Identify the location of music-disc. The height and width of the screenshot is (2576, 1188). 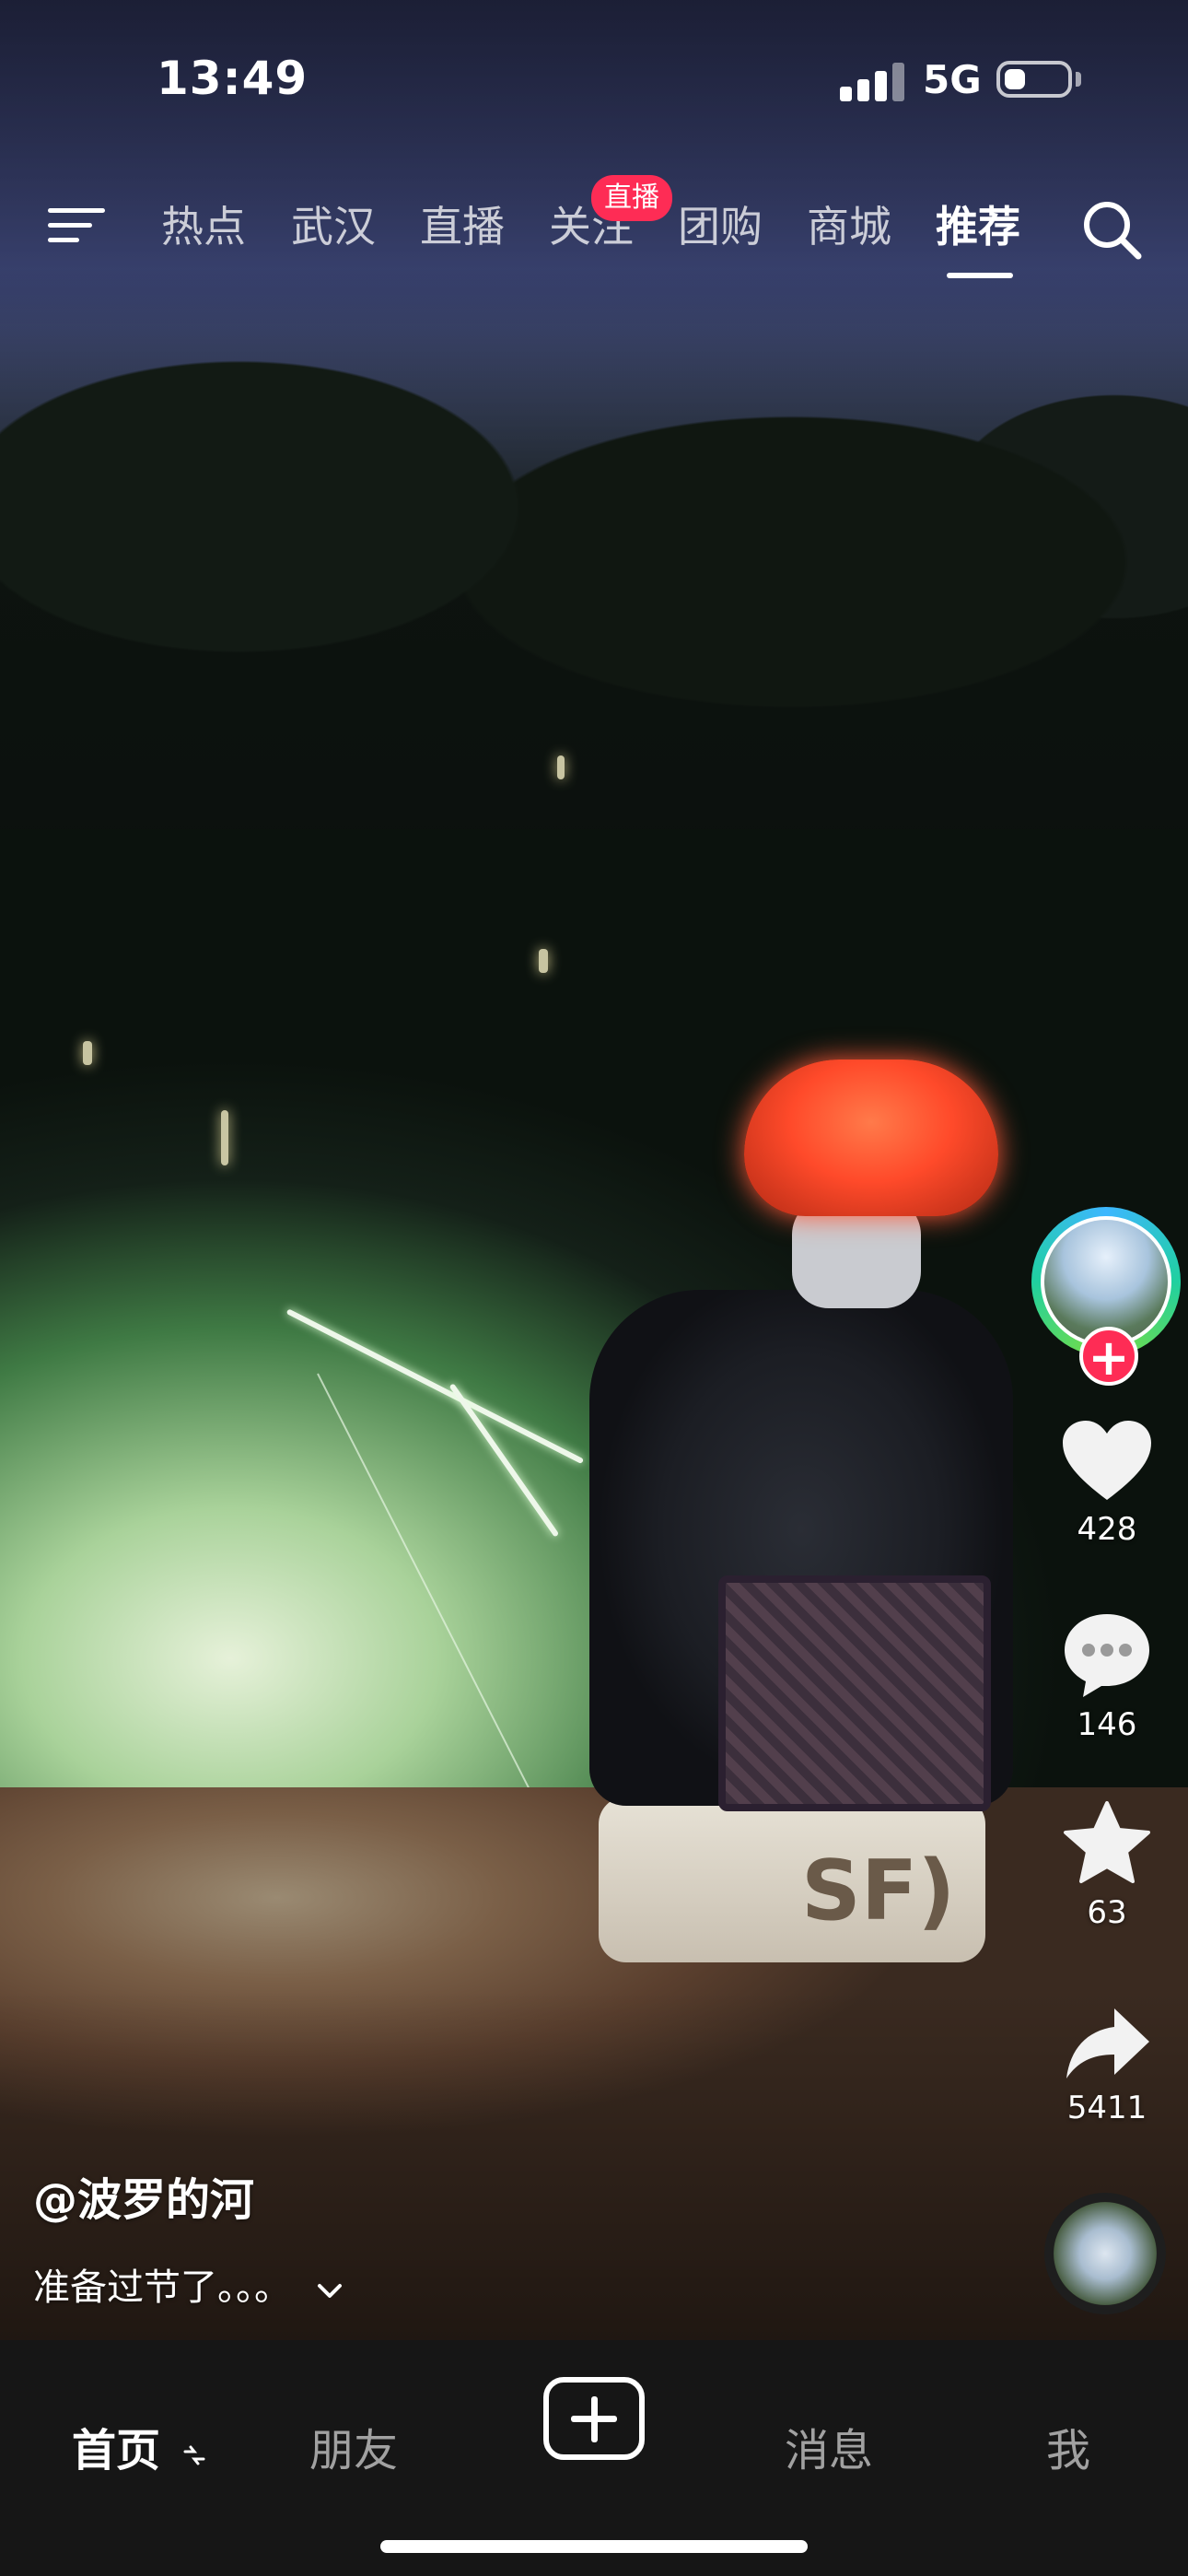
(1105, 2253).